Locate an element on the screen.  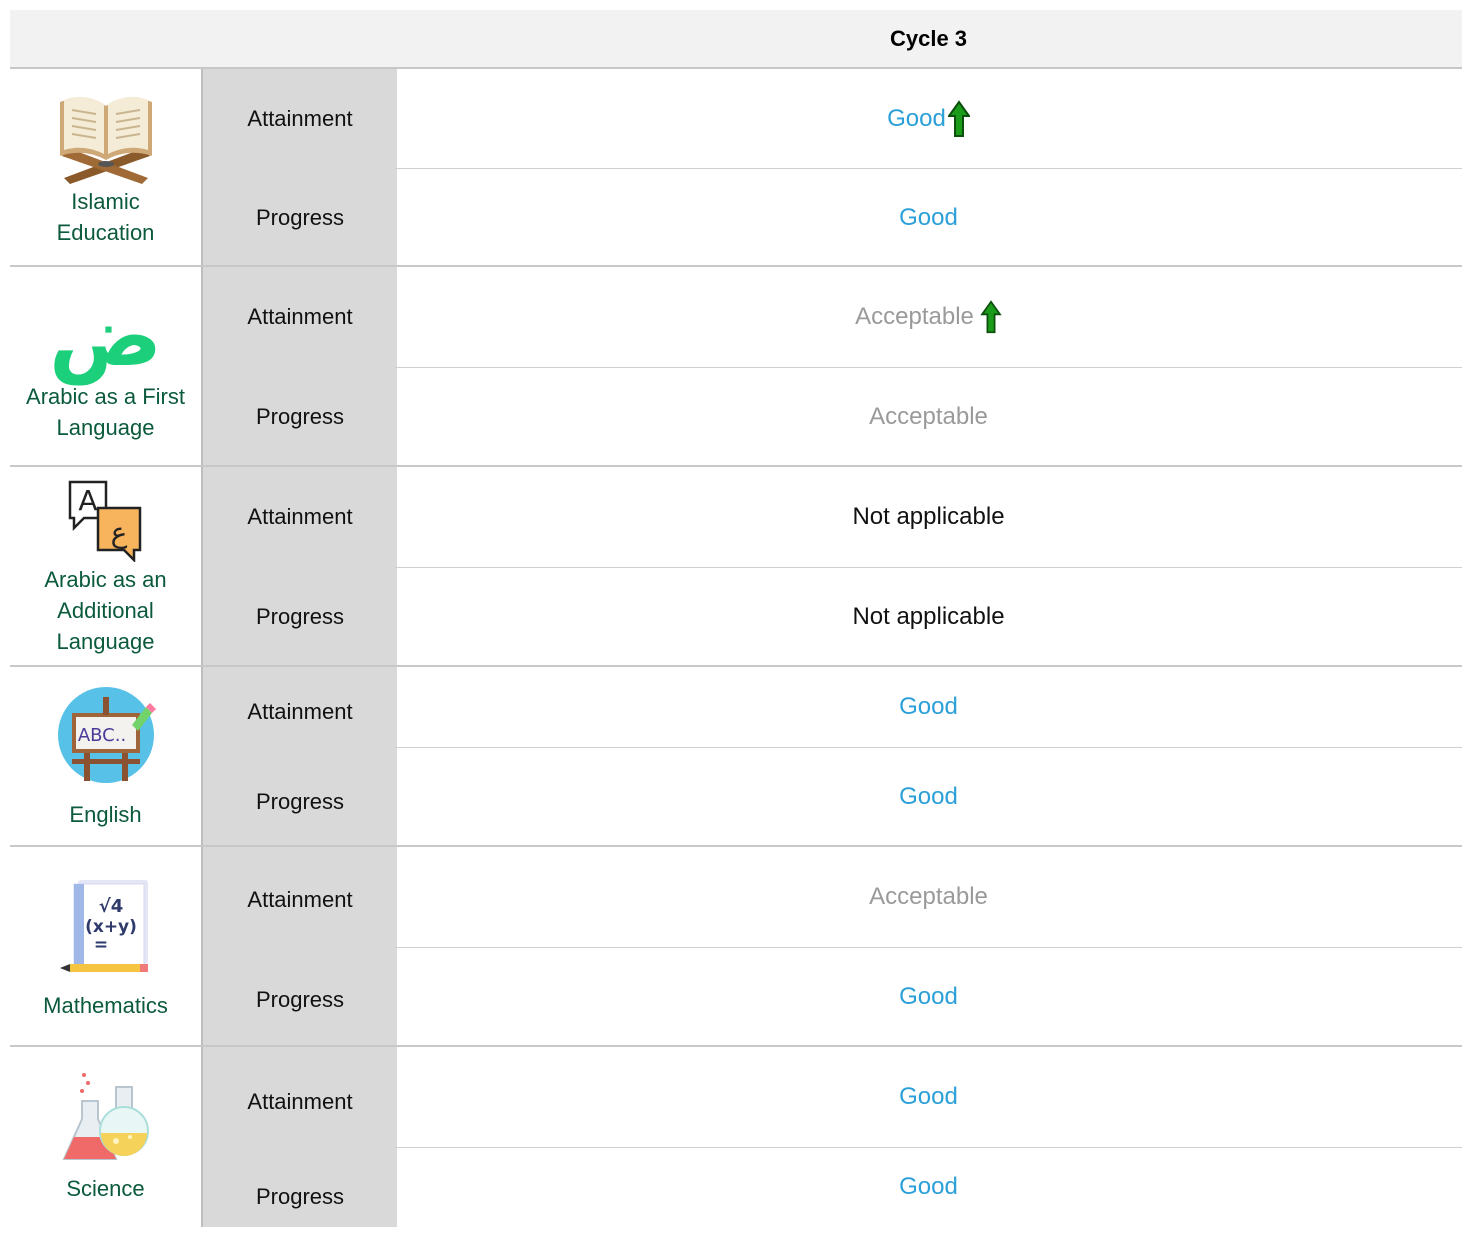
math-notebook-icon: √4 (x+y) = is located at coordinates (103, 925).